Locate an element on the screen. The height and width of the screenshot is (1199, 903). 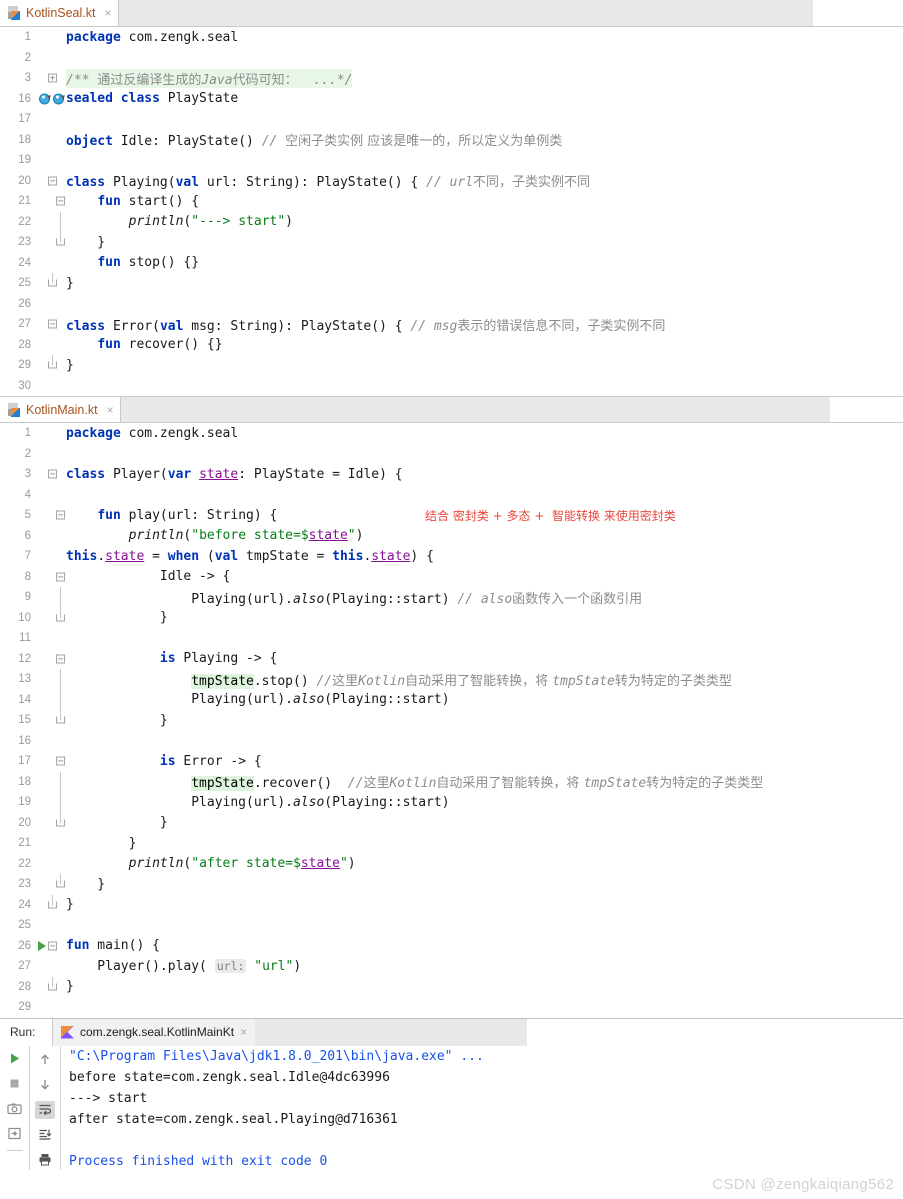
code-line: 16 sealed class PlayState is located at coordinates (451, 98).